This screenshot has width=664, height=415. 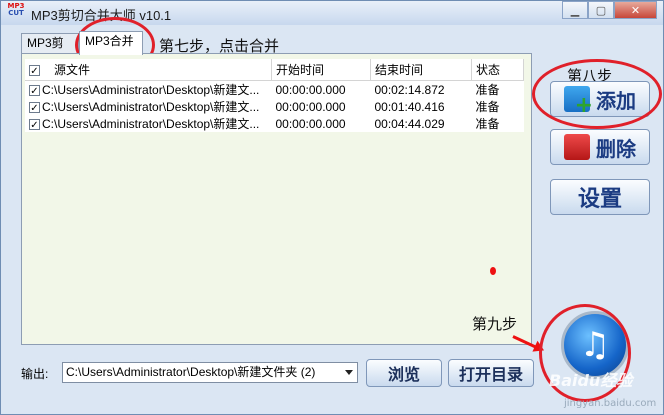 I want to click on delete-file-icon, so click(x=577, y=147).